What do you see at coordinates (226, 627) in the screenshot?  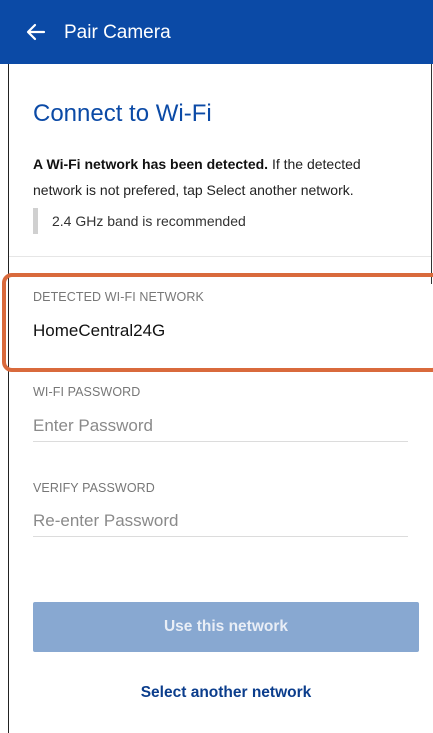 I see `use-this-network-button: Use this network` at bounding box center [226, 627].